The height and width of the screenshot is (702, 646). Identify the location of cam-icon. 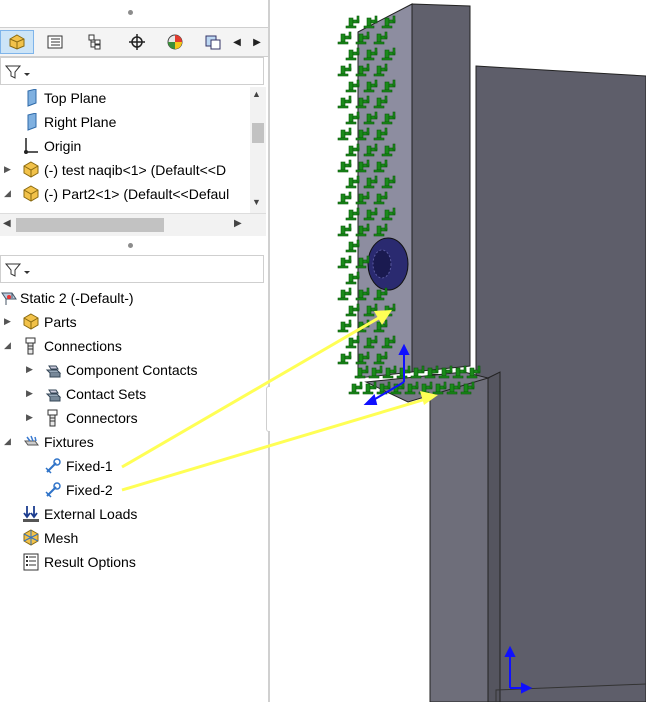
(213, 42).